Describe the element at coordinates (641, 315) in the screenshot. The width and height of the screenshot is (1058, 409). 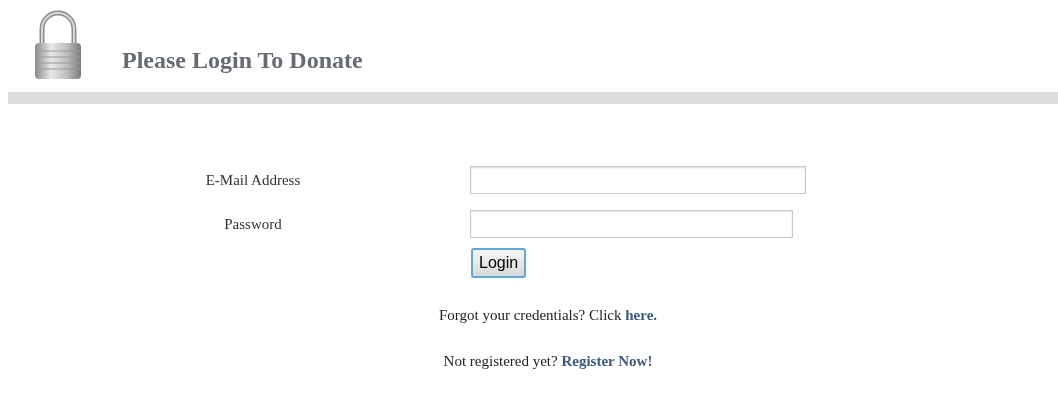
I see `text-link: here.` at that location.